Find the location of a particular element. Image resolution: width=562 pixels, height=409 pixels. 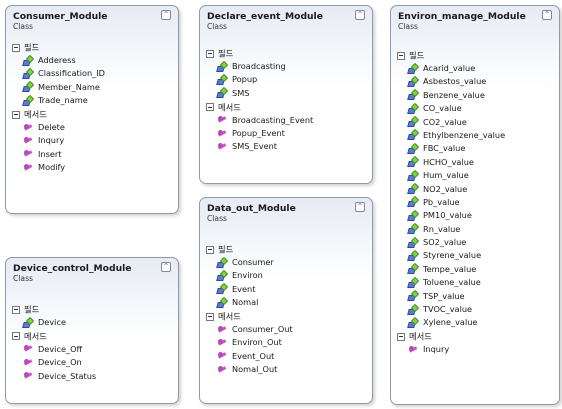

field-item: Benzene_value is located at coordinates (475, 92).